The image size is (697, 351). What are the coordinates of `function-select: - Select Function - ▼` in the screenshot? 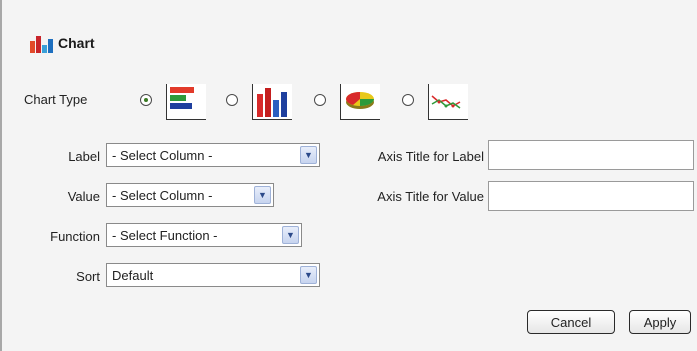 It's located at (204, 235).